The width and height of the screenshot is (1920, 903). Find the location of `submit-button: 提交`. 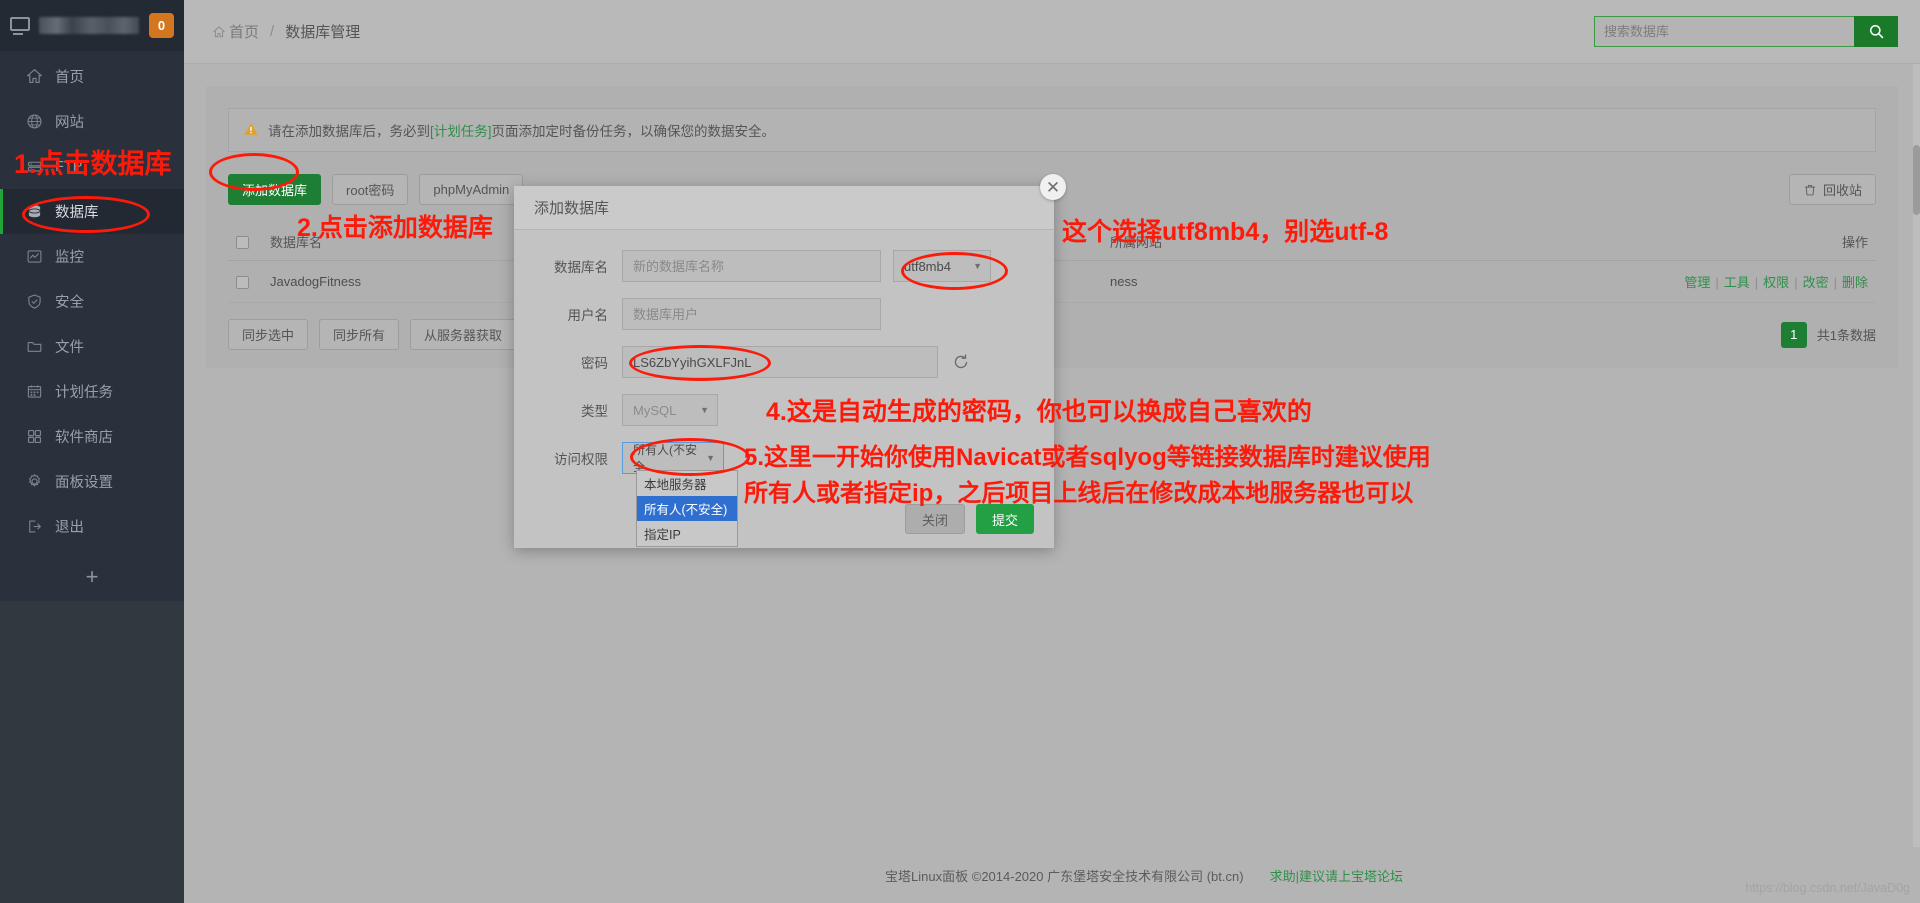

submit-button: 提交 is located at coordinates (1004, 519).